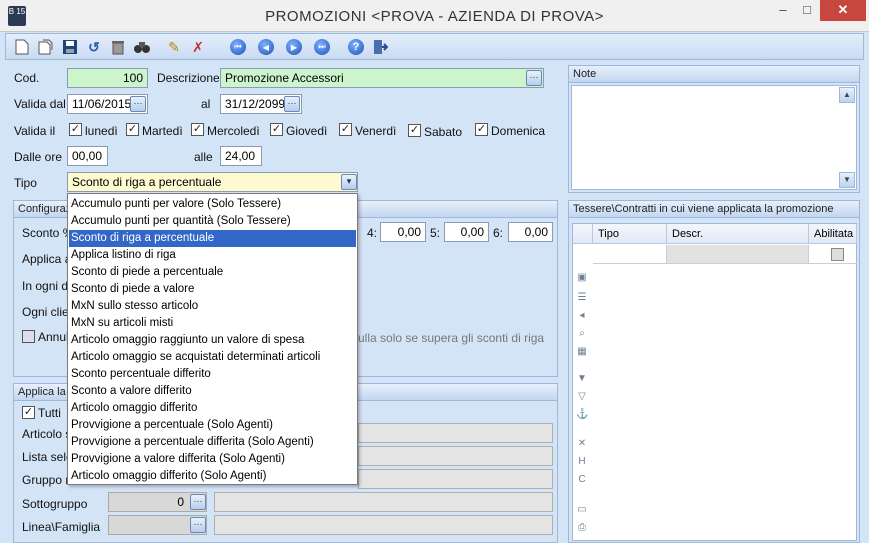 The width and height of the screenshot is (869, 543). I want to click on dropdown-option: Articolo omaggio differito (Solo Agenti), so click(212, 476).